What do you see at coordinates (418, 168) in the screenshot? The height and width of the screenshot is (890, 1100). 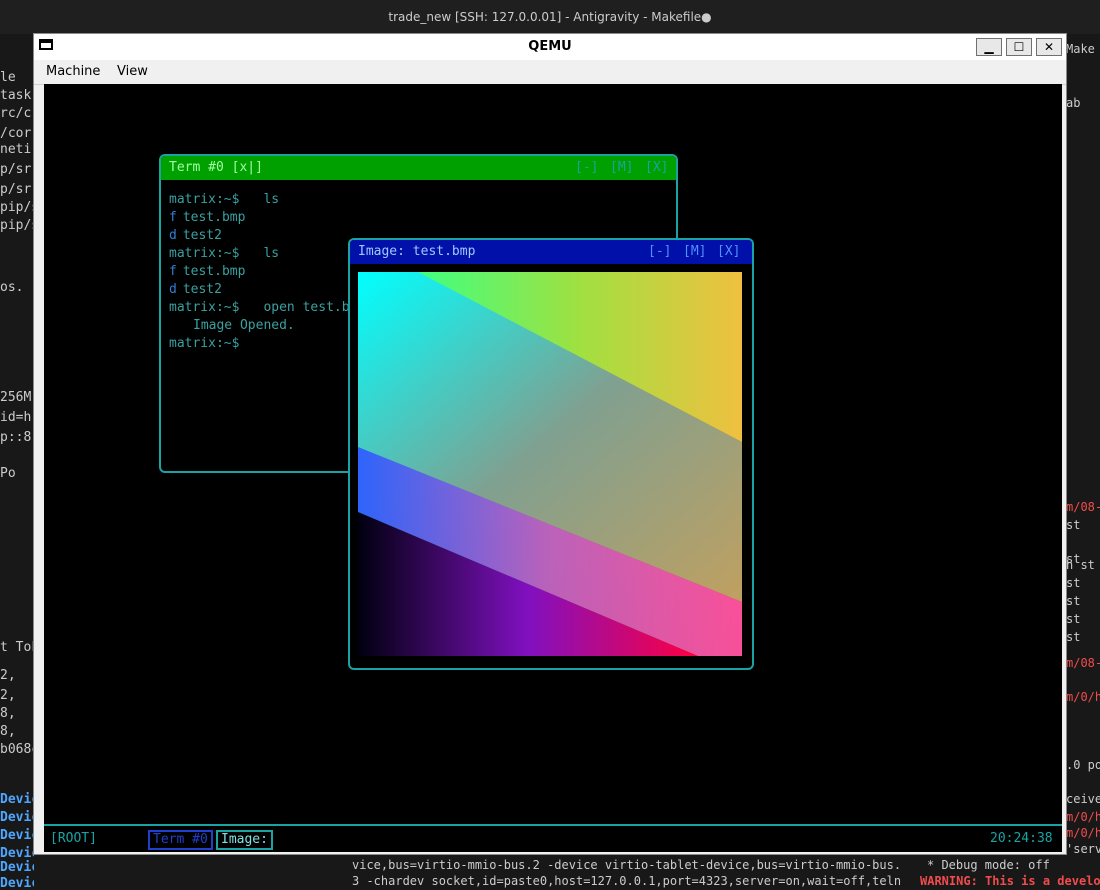 I see `term-window-titlebar: Term #0 [x|] [-] [M] [X]` at bounding box center [418, 168].